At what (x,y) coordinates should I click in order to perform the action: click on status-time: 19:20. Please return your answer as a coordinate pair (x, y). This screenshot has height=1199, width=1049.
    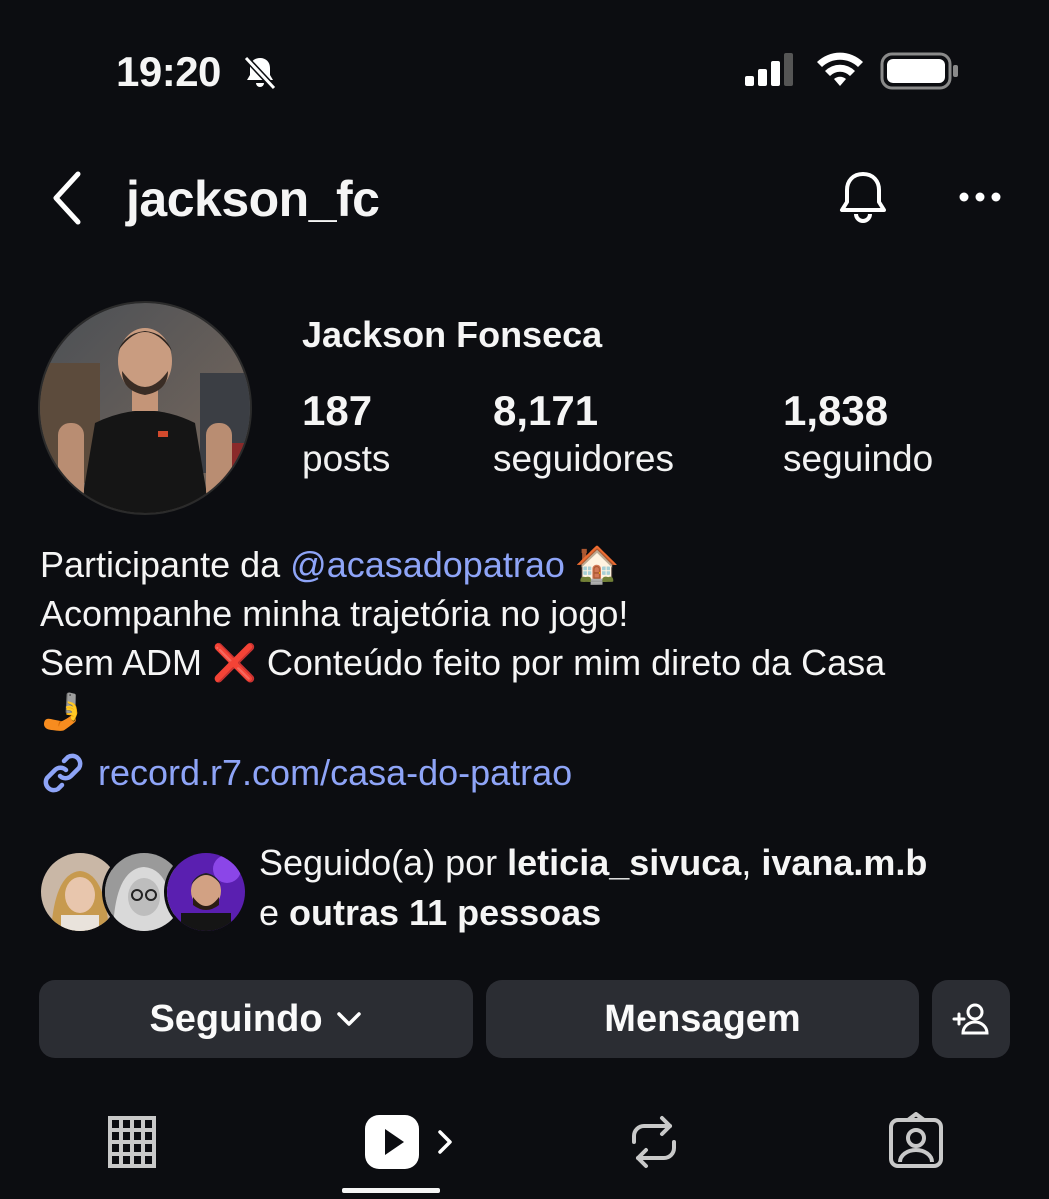
    Looking at the image, I should click on (168, 71).